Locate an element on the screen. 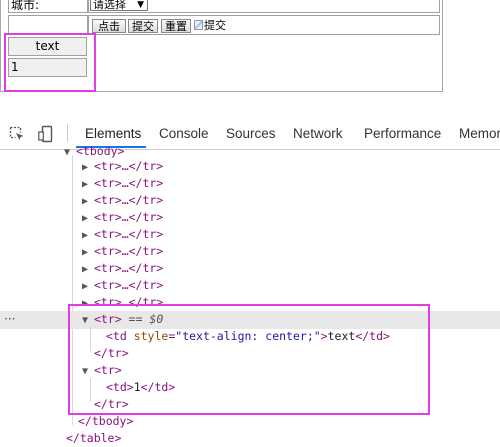 The image size is (500, 447). table-close-text: </table> is located at coordinates (94, 438).